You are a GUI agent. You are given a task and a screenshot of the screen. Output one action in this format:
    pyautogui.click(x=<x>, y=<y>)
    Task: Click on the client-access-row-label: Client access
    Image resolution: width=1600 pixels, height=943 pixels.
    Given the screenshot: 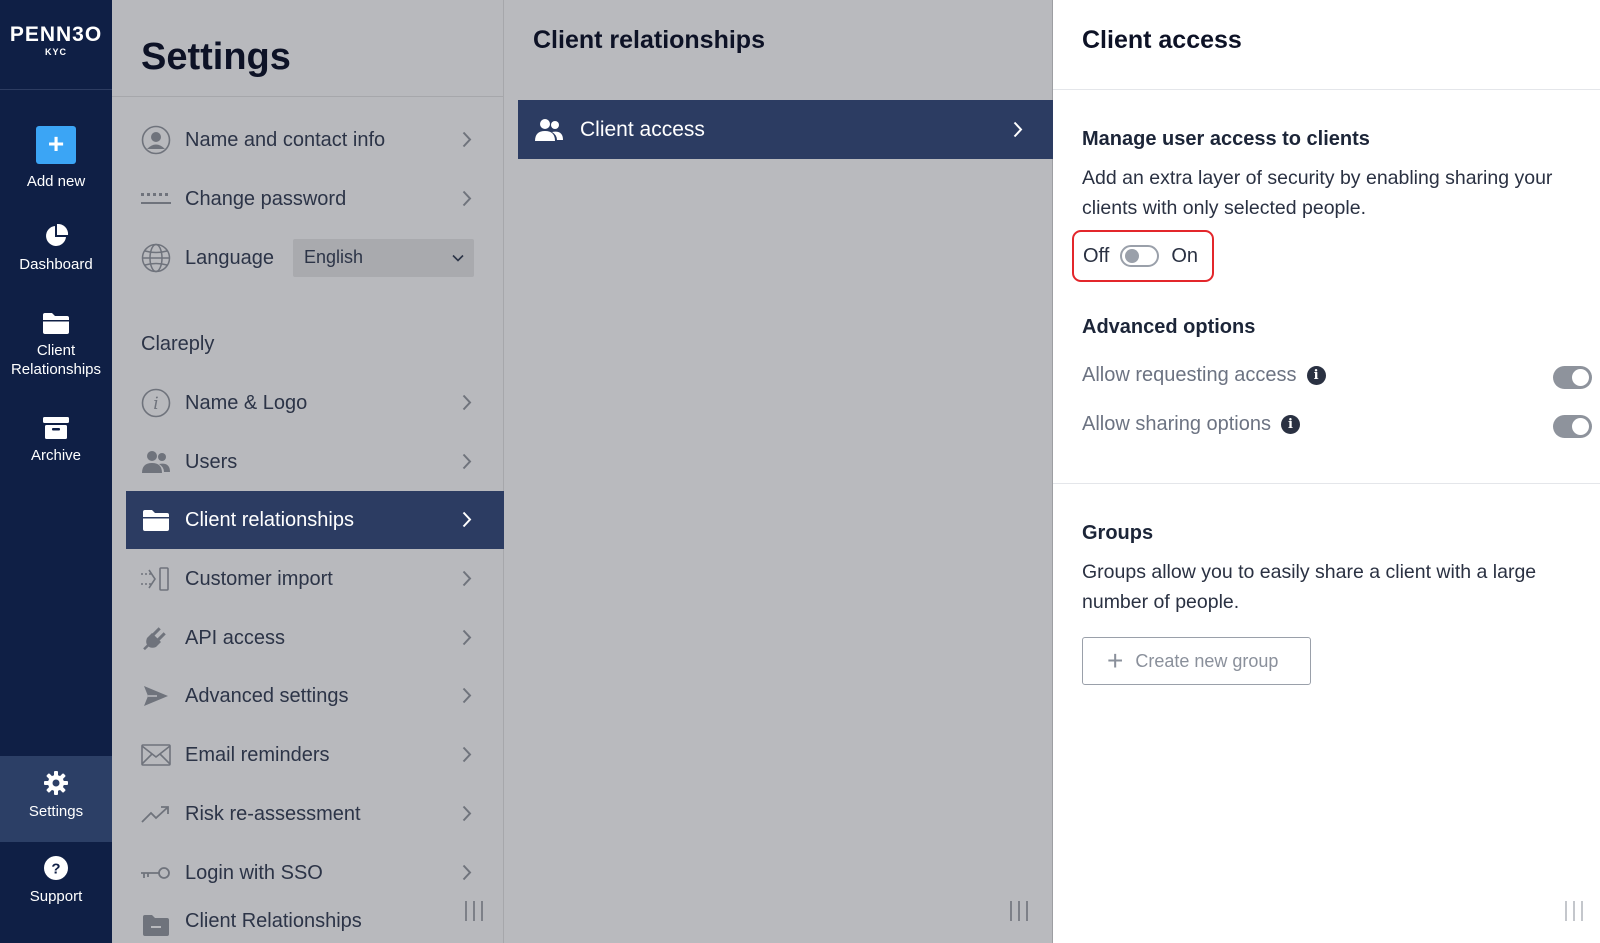 What is the action you would take?
    pyautogui.click(x=642, y=129)
    